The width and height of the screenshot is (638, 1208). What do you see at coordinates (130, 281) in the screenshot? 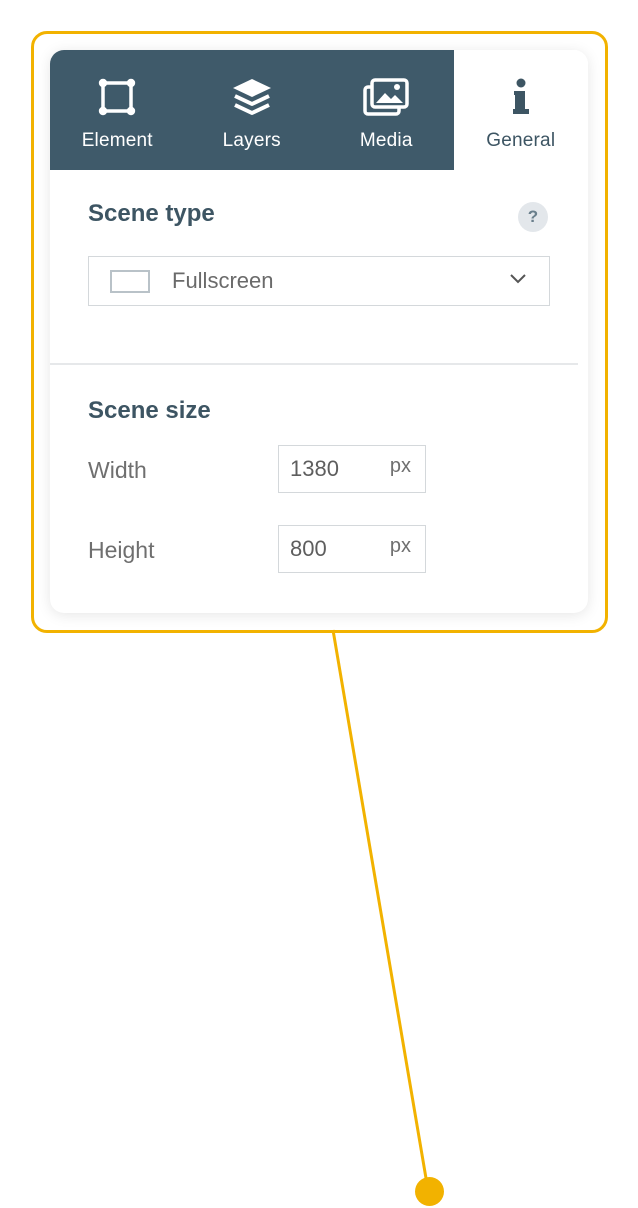
I see `fullscreen-icon` at bounding box center [130, 281].